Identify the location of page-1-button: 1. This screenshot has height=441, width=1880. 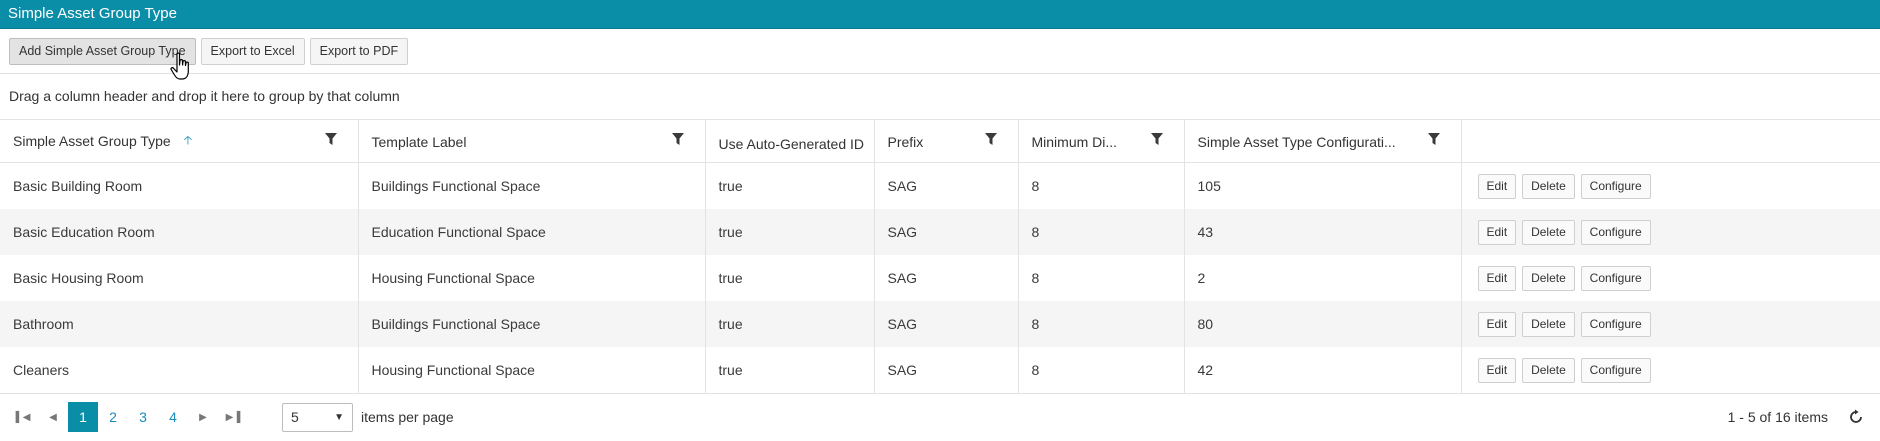
(83, 417).